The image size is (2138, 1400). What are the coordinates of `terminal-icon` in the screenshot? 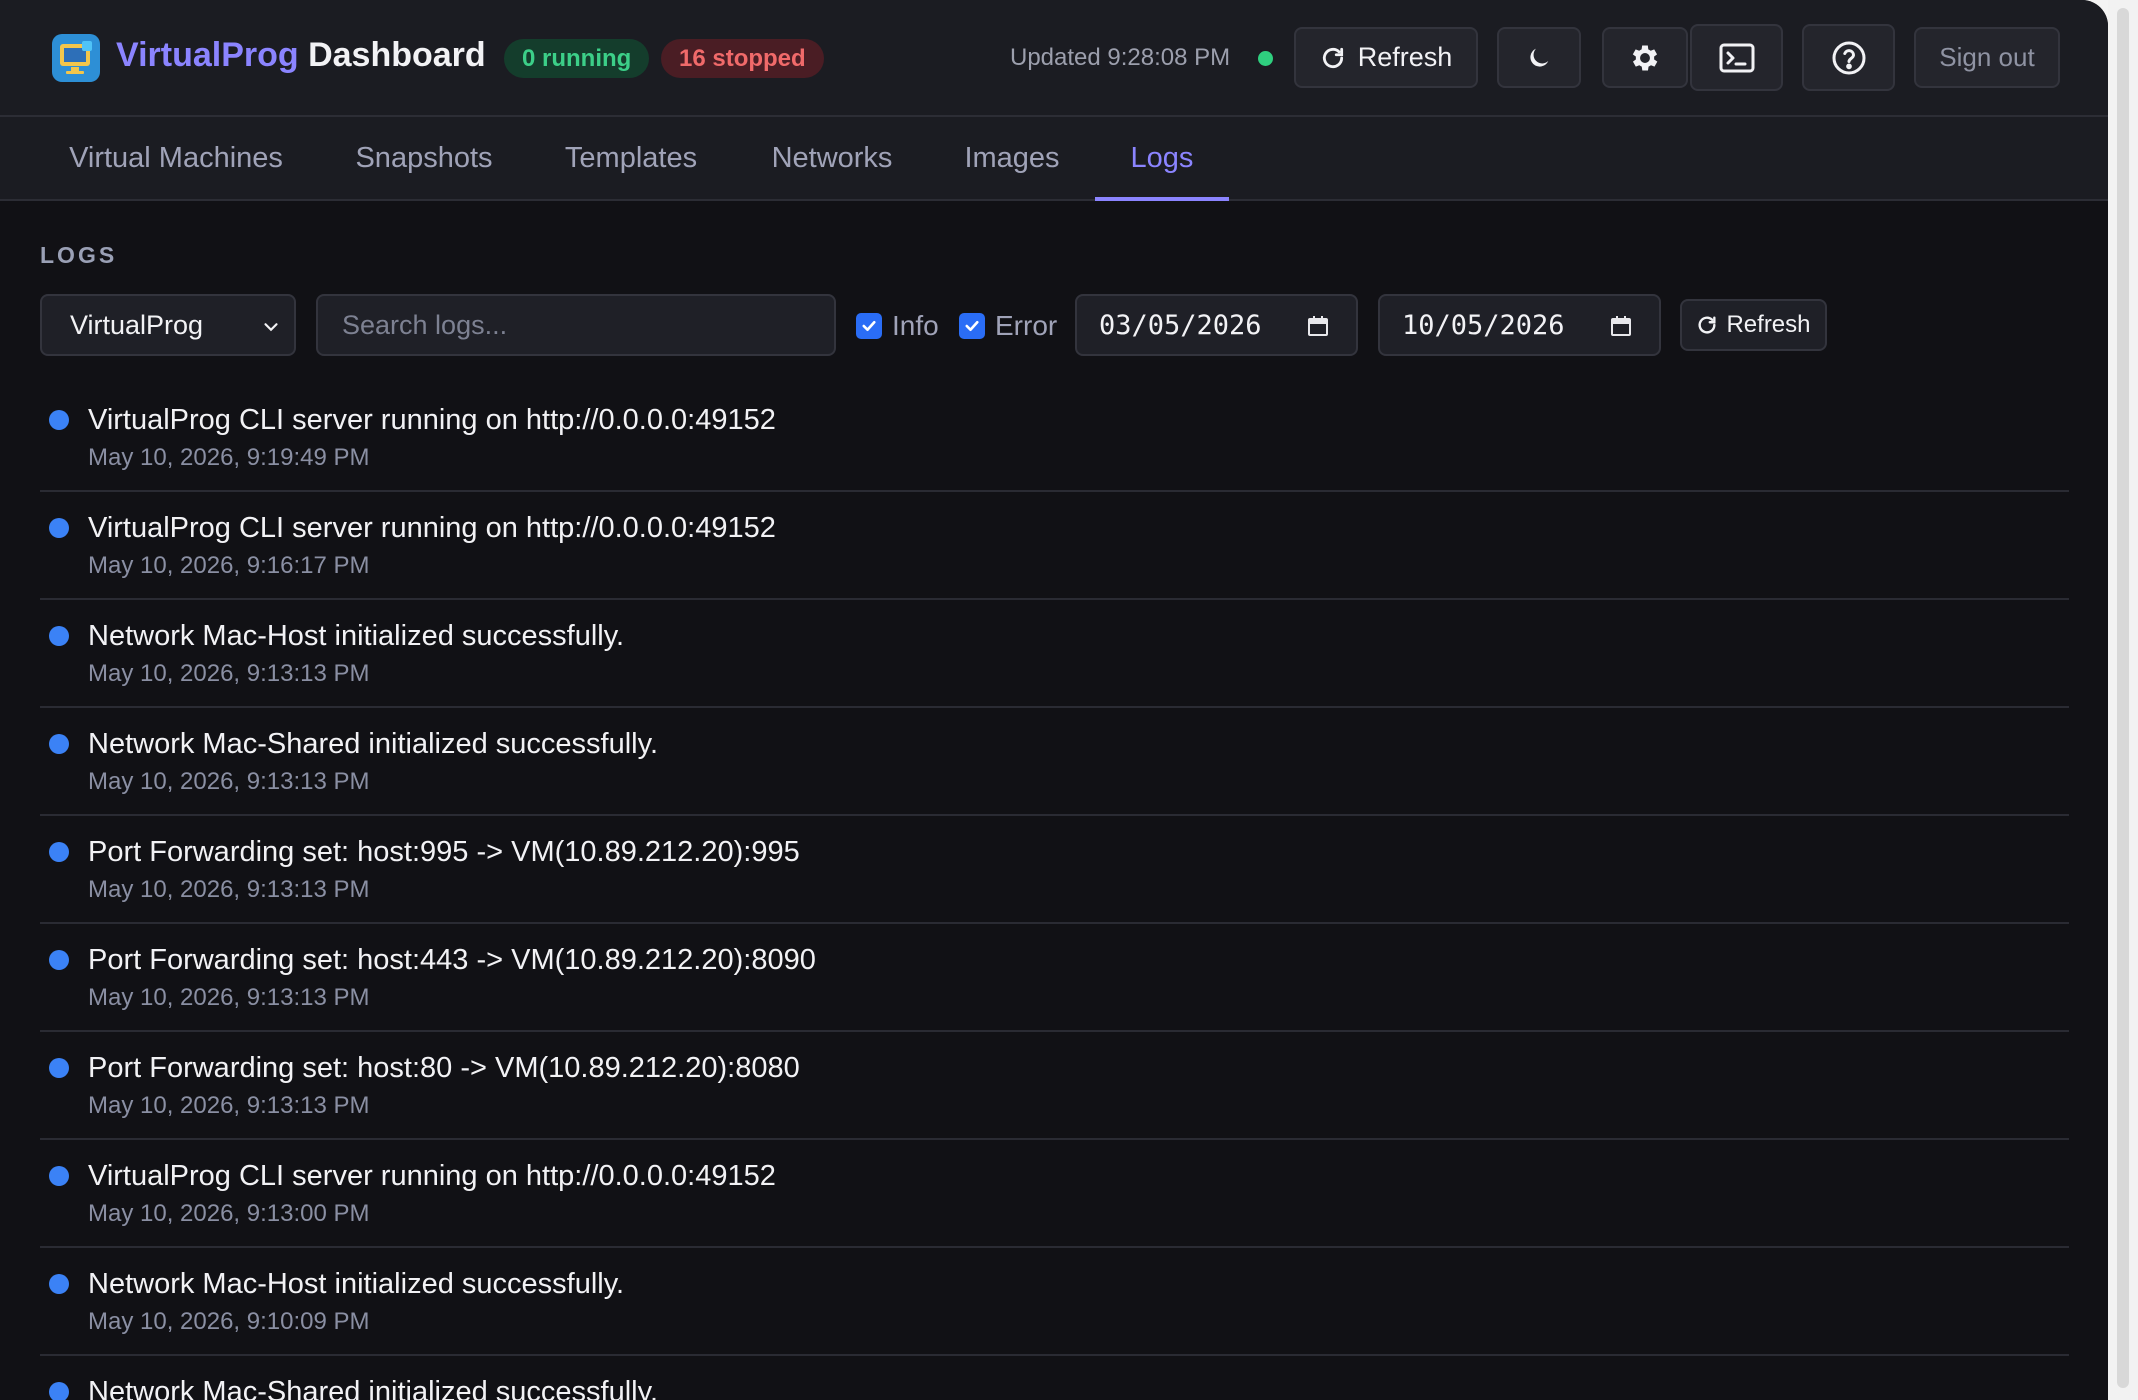 It's located at (1736, 57).